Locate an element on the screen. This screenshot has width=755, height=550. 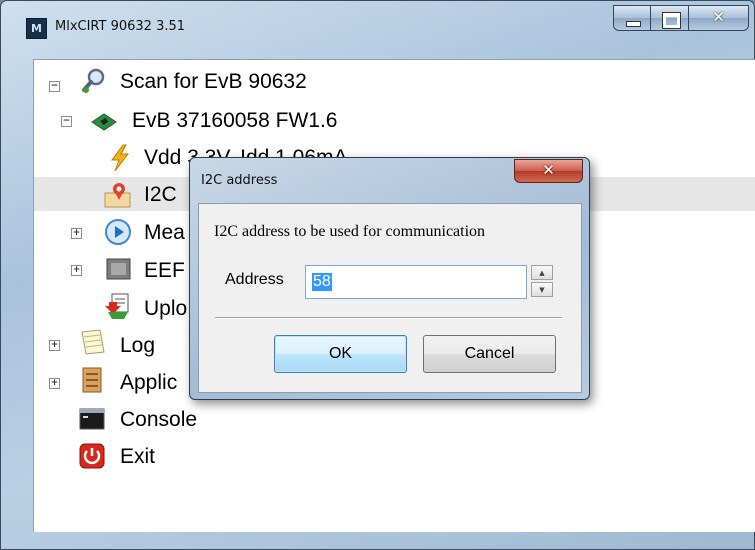
dialog-prompt: I2C address to be used for communication is located at coordinates (350, 231).